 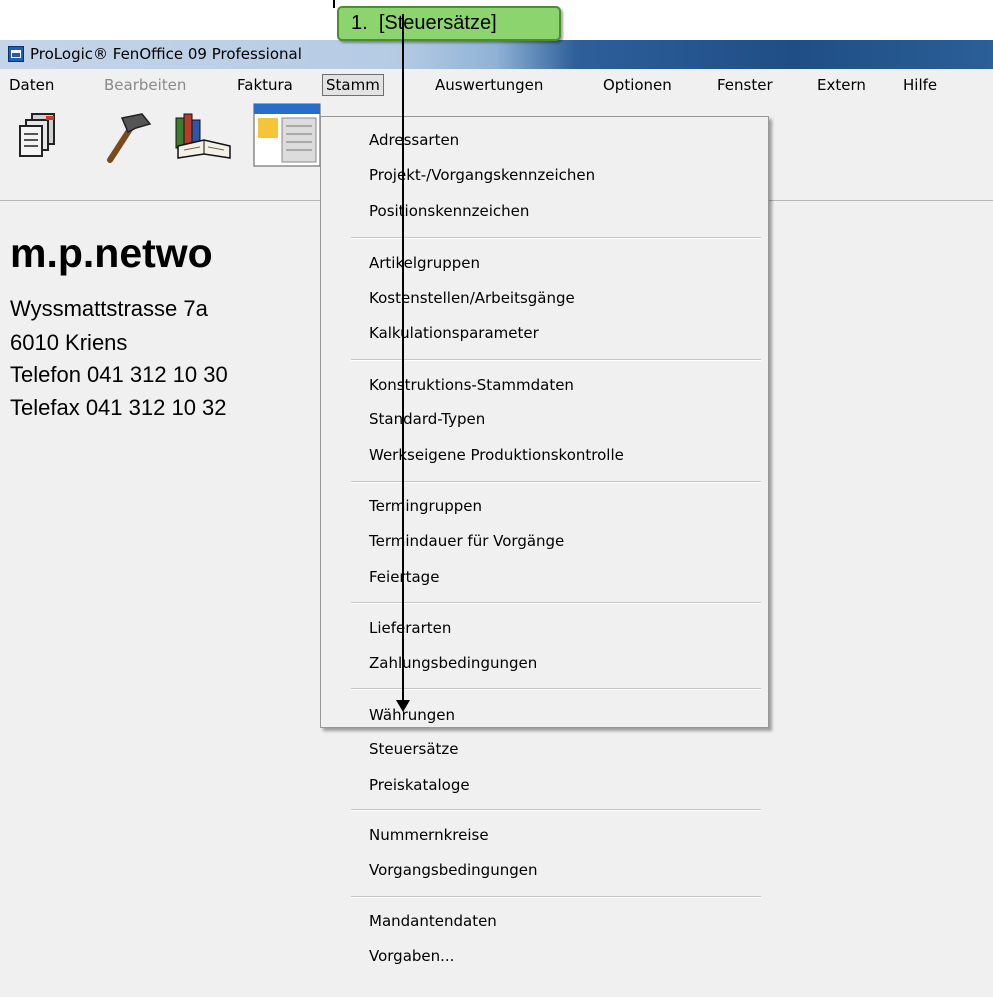 What do you see at coordinates (403, 706) in the screenshot?
I see `pointer-arrow-head` at bounding box center [403, 706].